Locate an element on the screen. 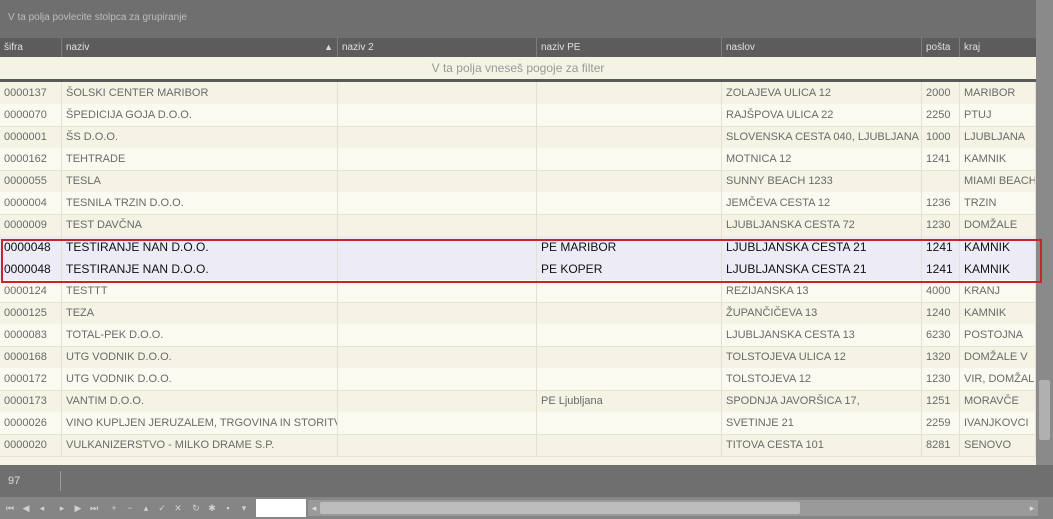  cancel-edit-icon: ✕ is located at coordinates (178, 508).